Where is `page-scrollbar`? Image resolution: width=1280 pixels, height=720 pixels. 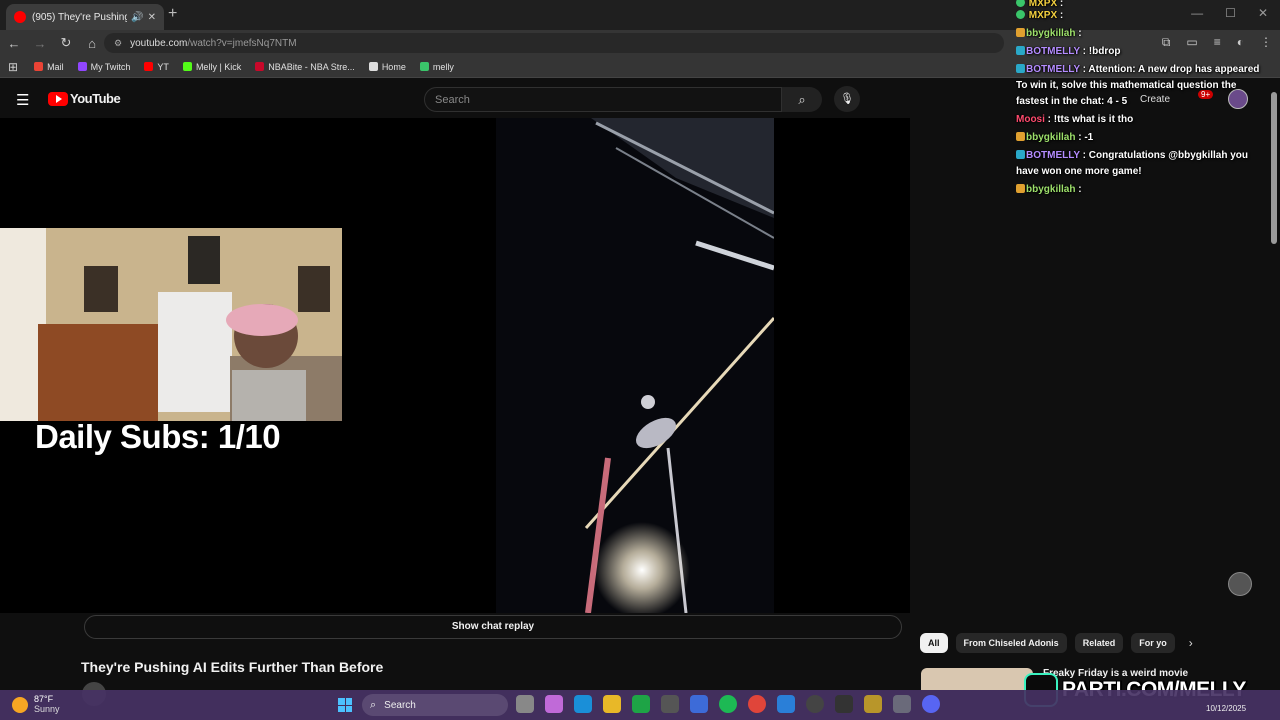
page-scrollbar is located at coordinates (1274, 168).